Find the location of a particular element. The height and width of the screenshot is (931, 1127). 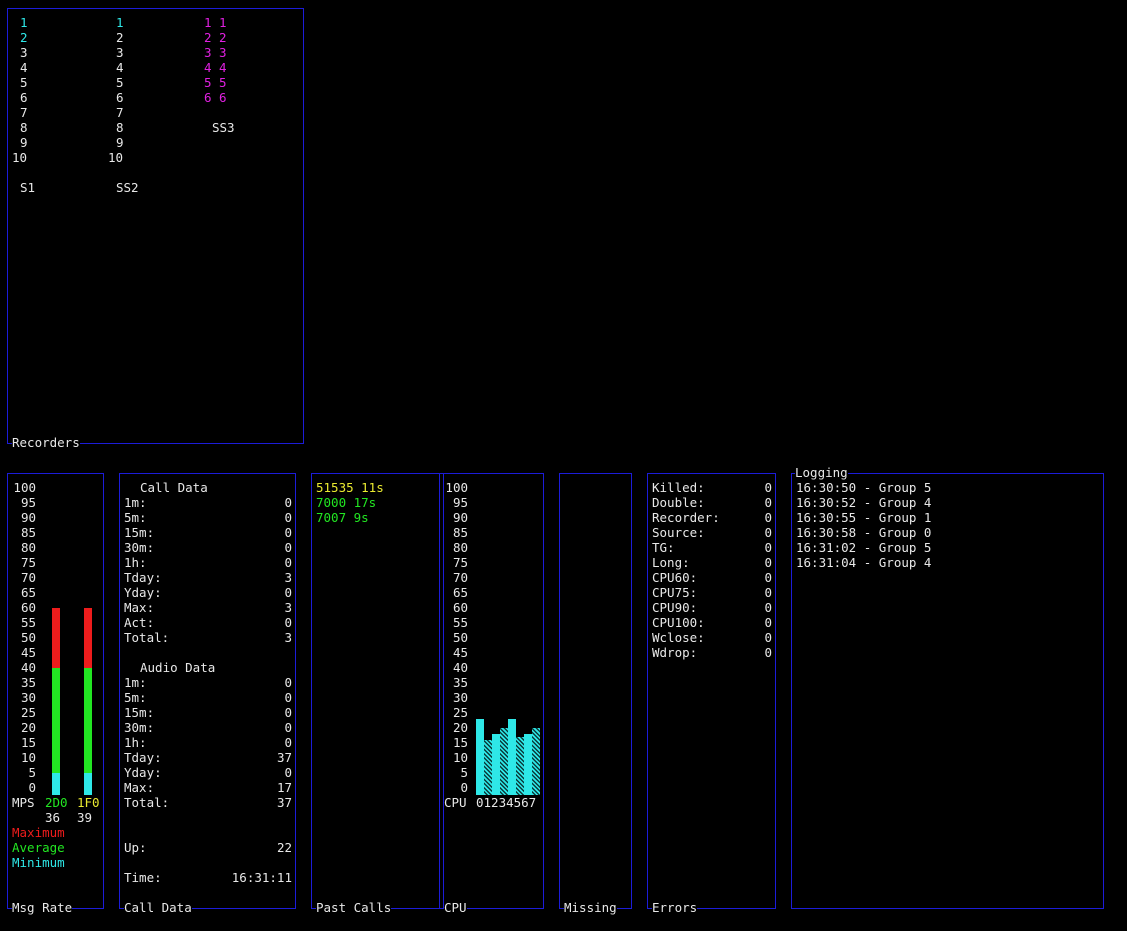

recorder-slot: 3 3 is located at coordinates (215, 52).